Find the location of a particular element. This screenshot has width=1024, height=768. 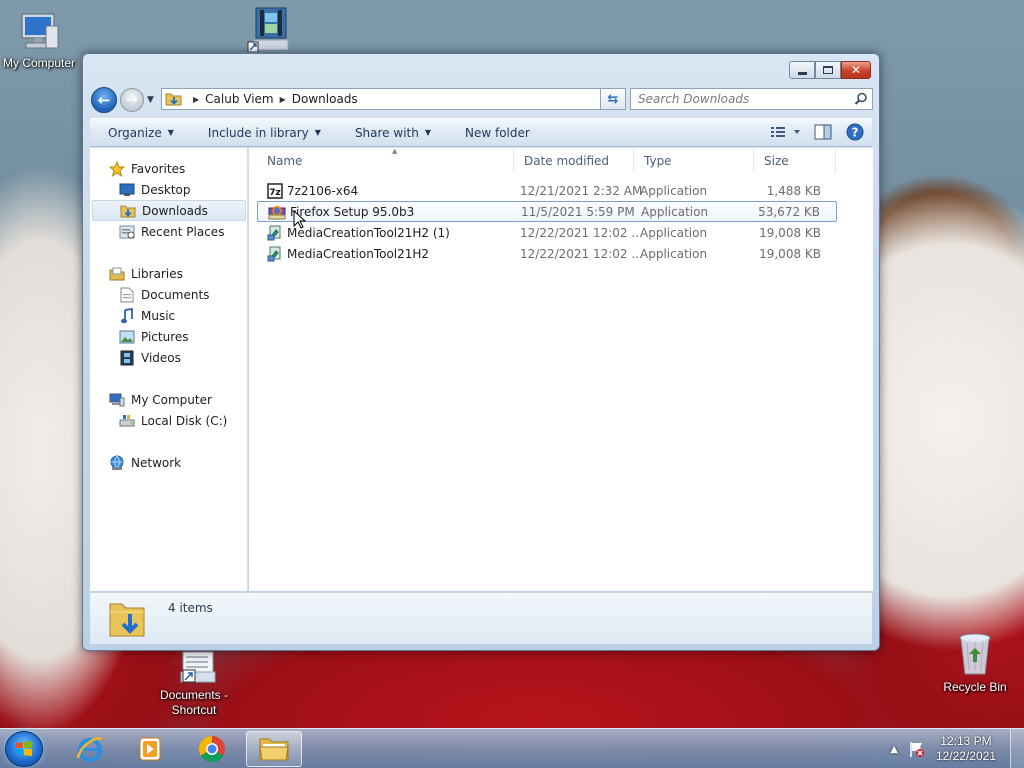

nav-item-my-computer: My Computer is located at coordinates (160, 399).